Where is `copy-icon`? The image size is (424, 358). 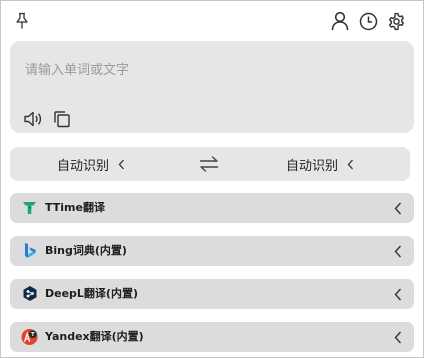
copy-icon is located at coordinates (62, 119).